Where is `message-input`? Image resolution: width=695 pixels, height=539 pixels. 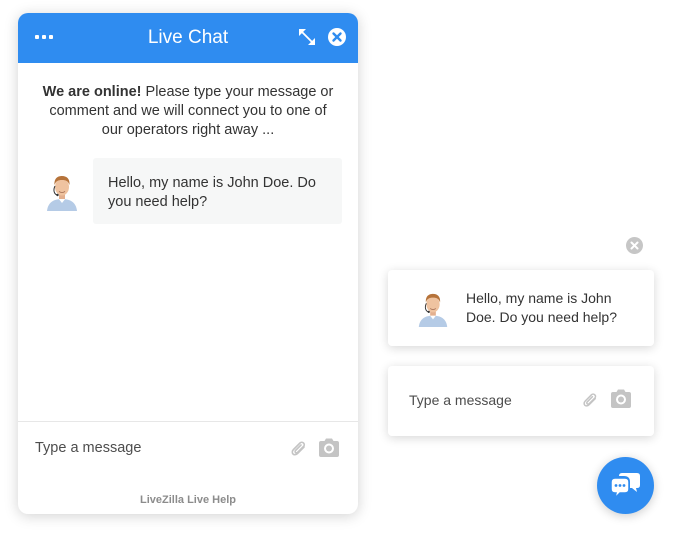 message-input is located at coordinates (155, 448).